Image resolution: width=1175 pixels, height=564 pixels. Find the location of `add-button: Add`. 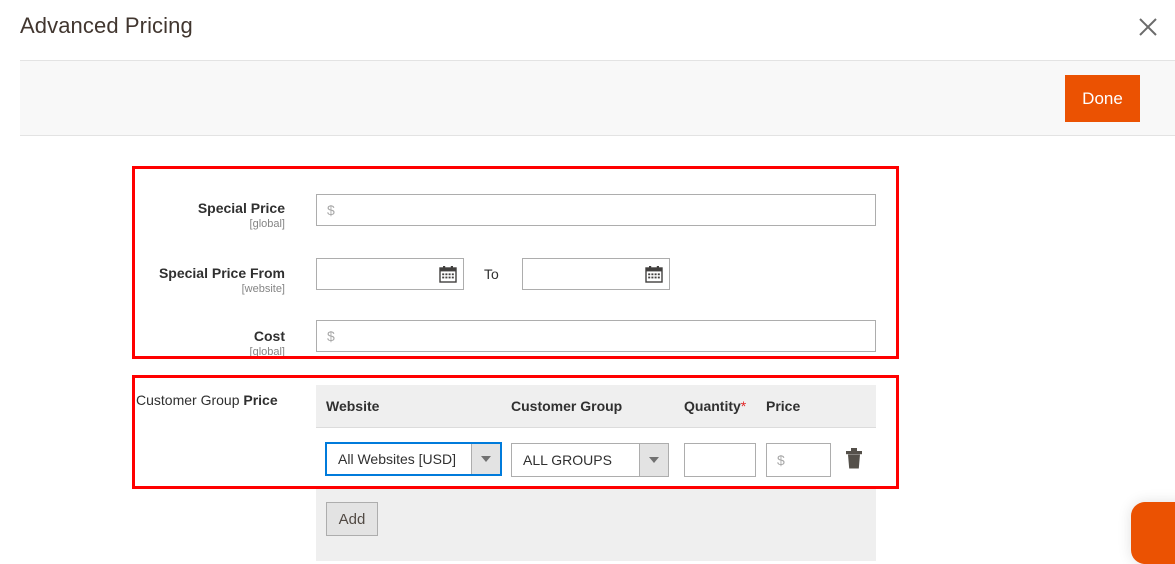

add-button: Add is located at coordinates (352, 519).